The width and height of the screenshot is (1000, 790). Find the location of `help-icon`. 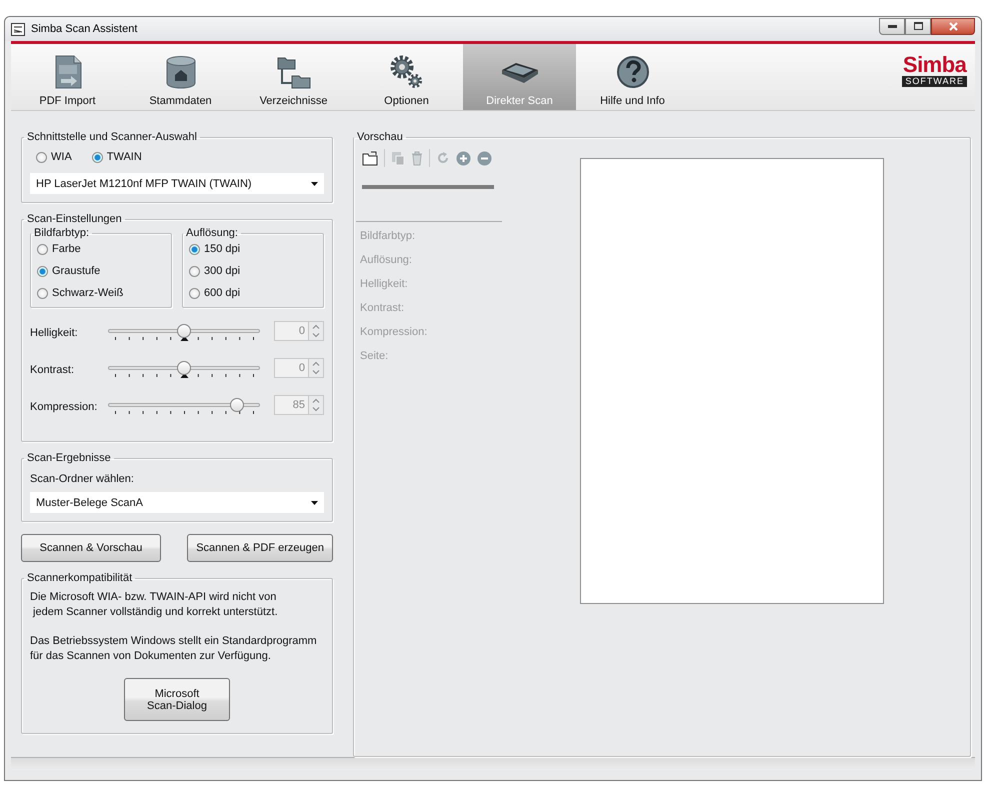

help-icon is located at coordinates (633, 72).